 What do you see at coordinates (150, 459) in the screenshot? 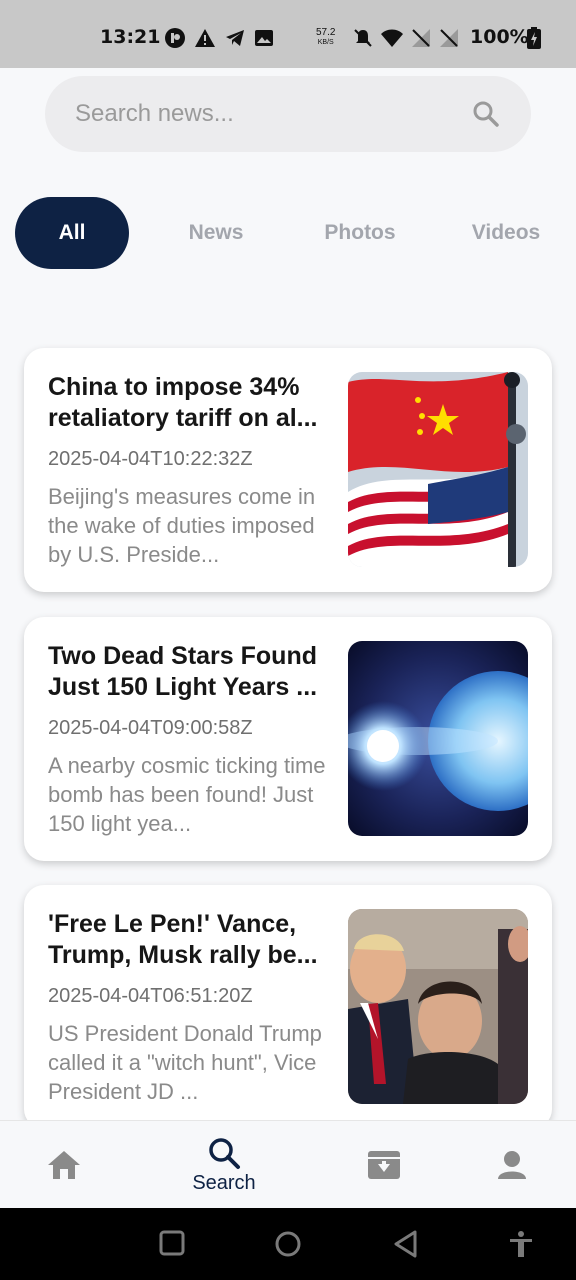
I see `news-date: 2025-04-04T10:22:32Z` at bounding box center [150, 459].